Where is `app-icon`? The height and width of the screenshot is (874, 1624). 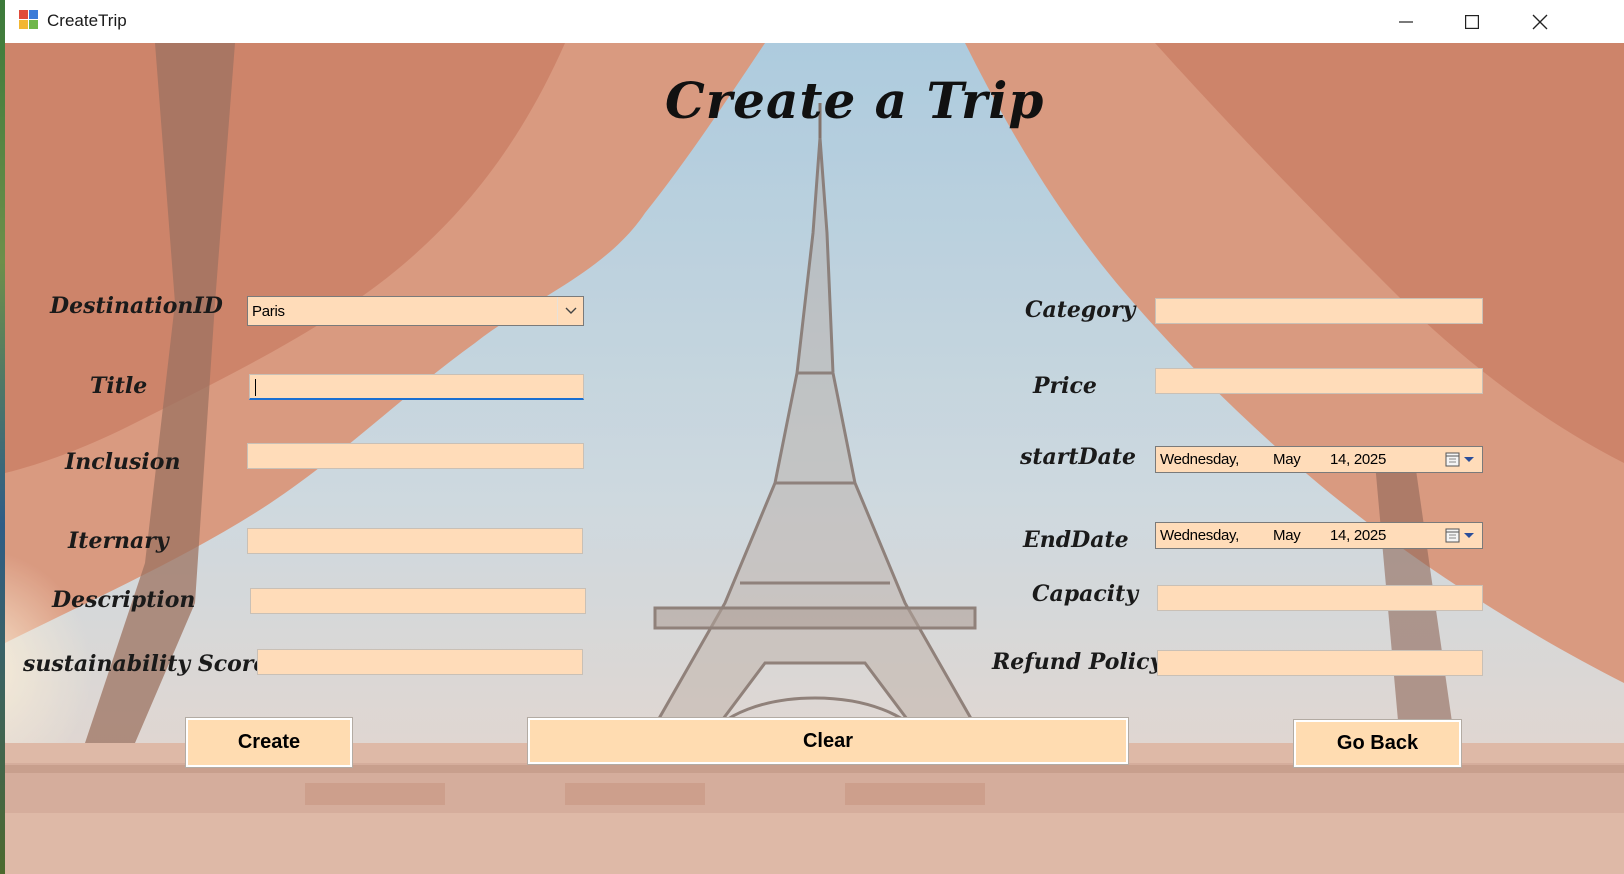
app-icon is located at coordinates (29, 20).